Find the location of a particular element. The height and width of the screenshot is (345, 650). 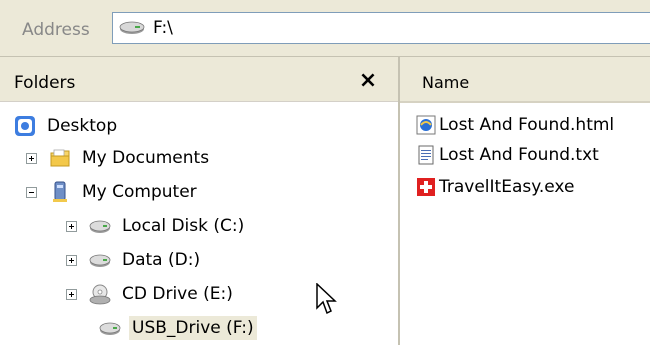

computer-icon is located at coordinates (60, 191).